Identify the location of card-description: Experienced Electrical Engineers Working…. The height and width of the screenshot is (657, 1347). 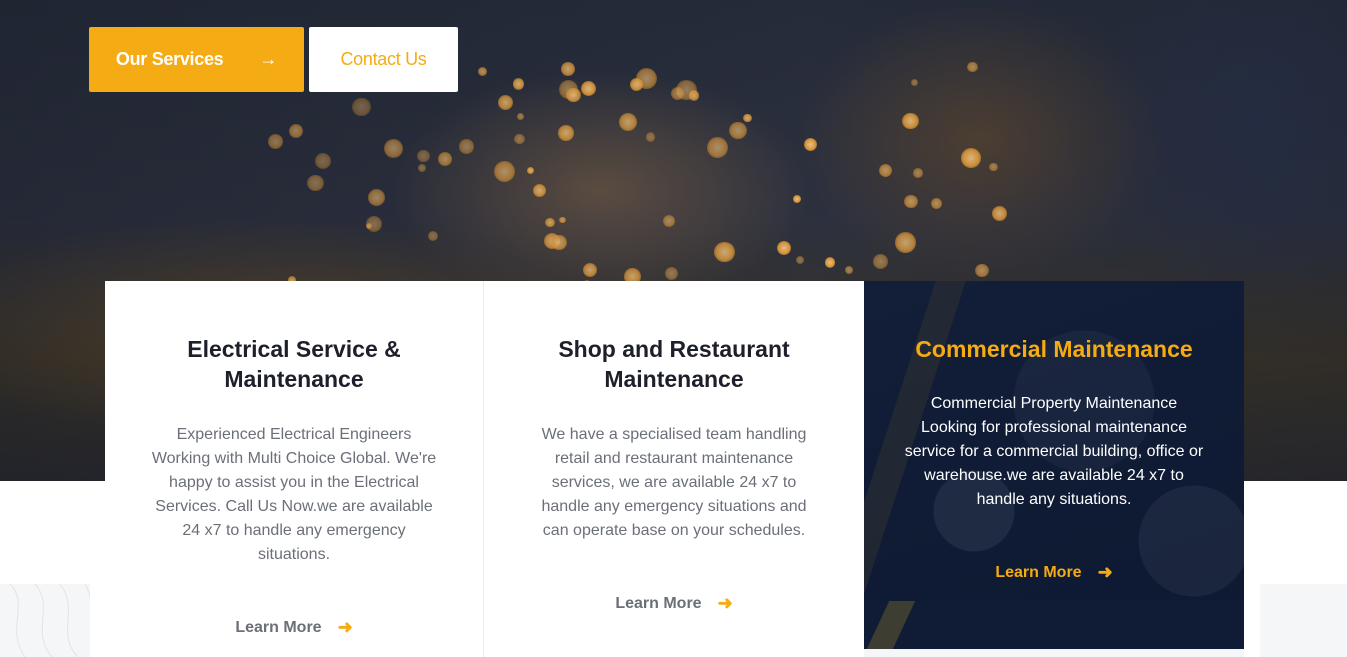
(294, 494).